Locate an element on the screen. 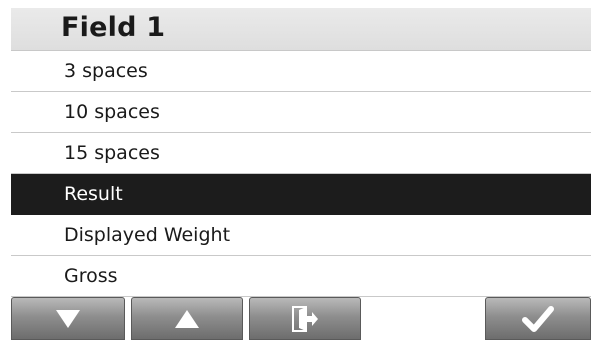  list-item-label: Result is located at coordinates (93, 194).